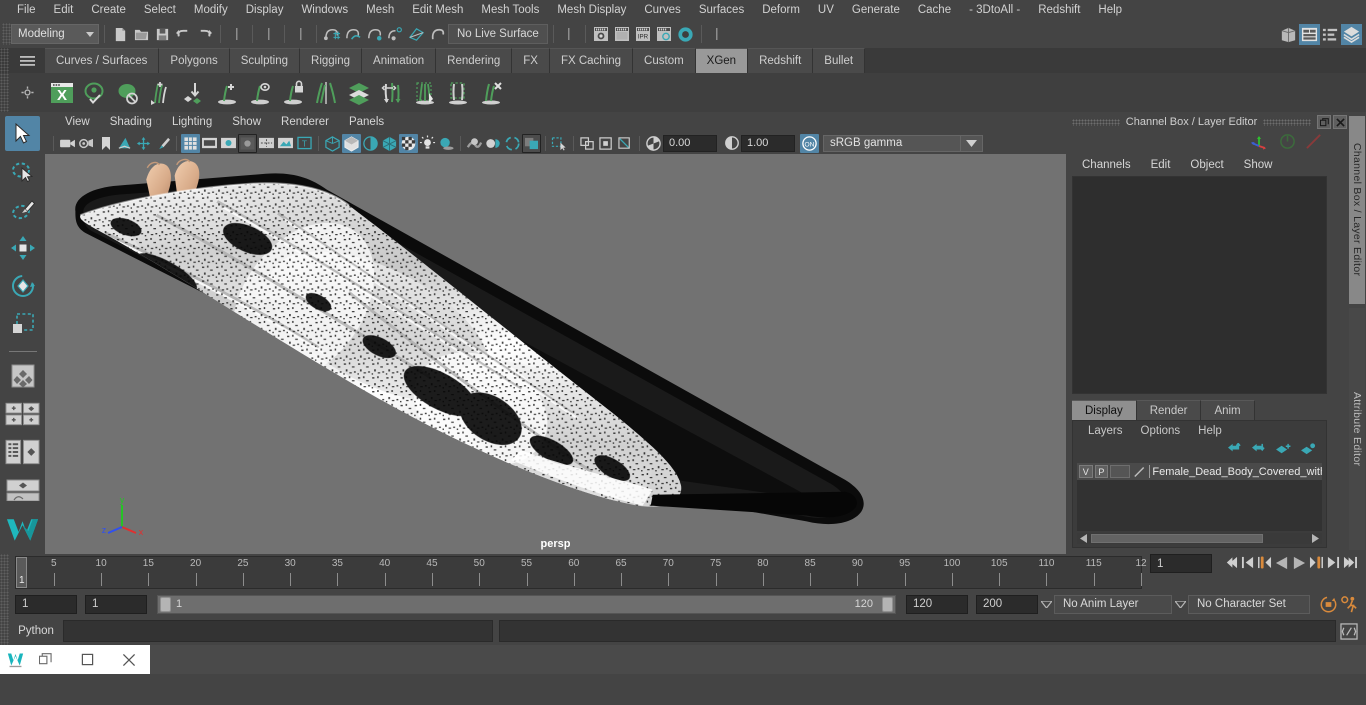  What do you see at coordinates (380, 10) in the screenshot?
I see `menu-item-mesh: Mesh` at bounding box center [380, 10].